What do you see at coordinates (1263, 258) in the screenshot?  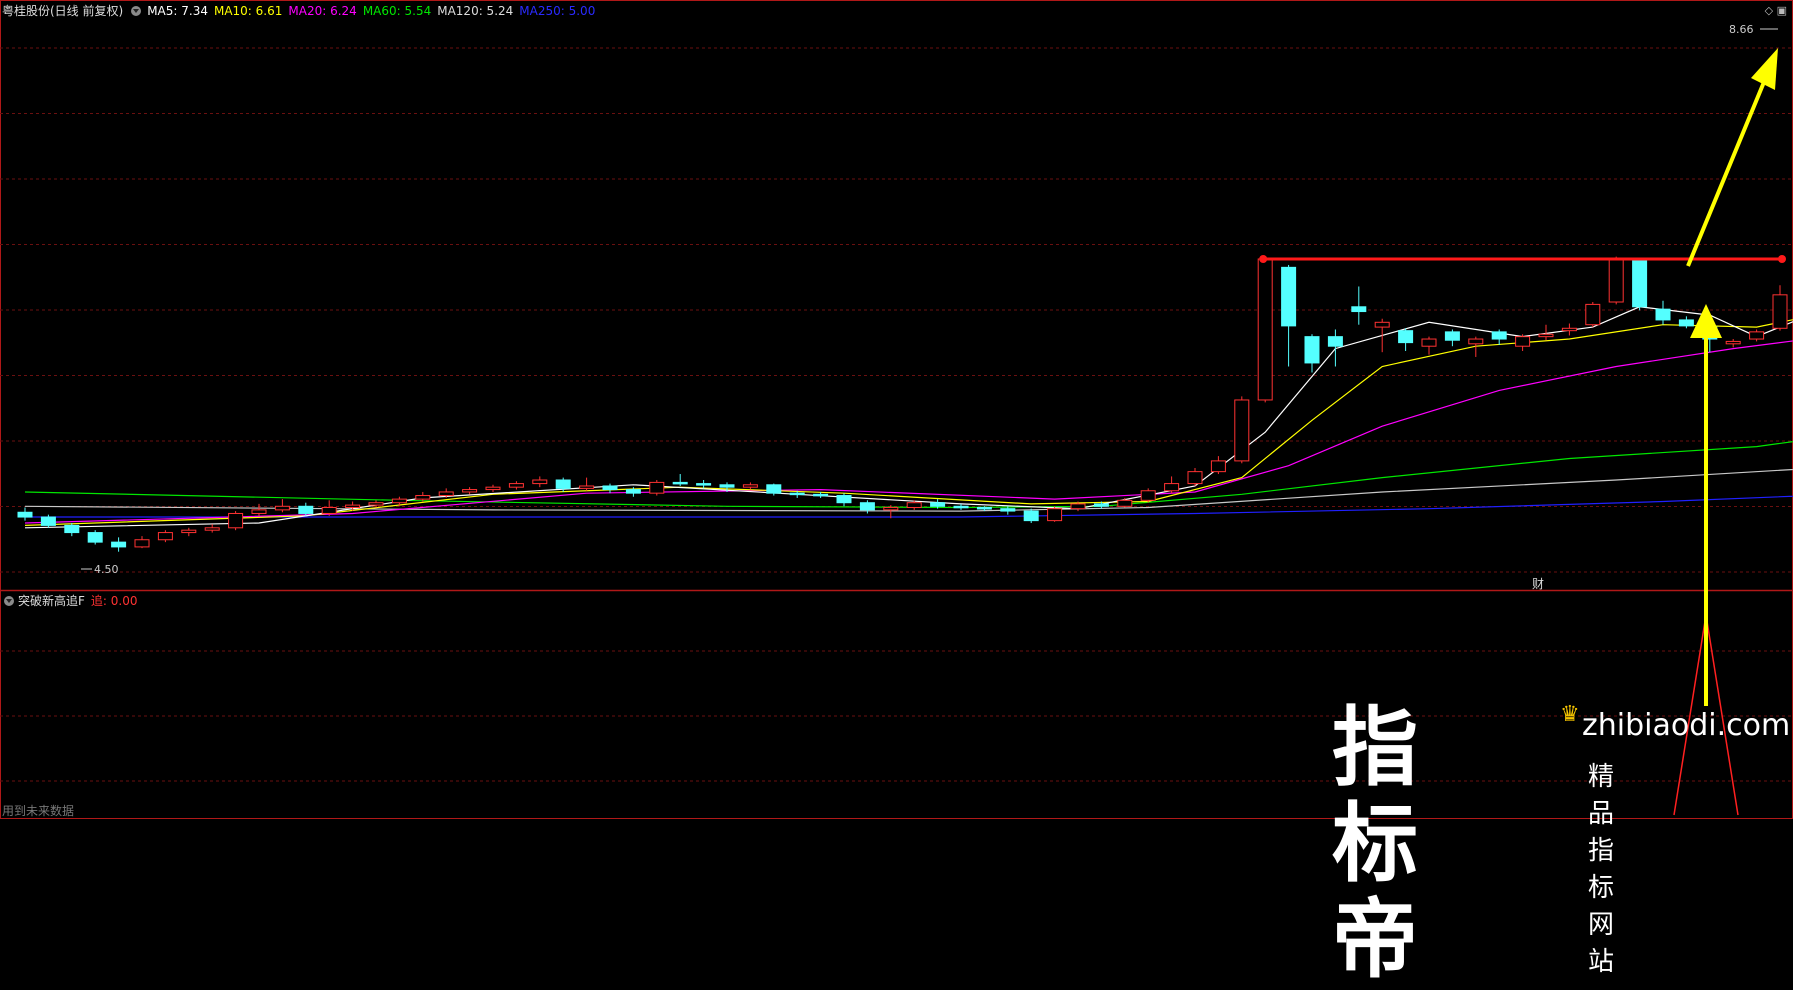 I see `resistance-start-dot` at bounding box center [1263, 258].